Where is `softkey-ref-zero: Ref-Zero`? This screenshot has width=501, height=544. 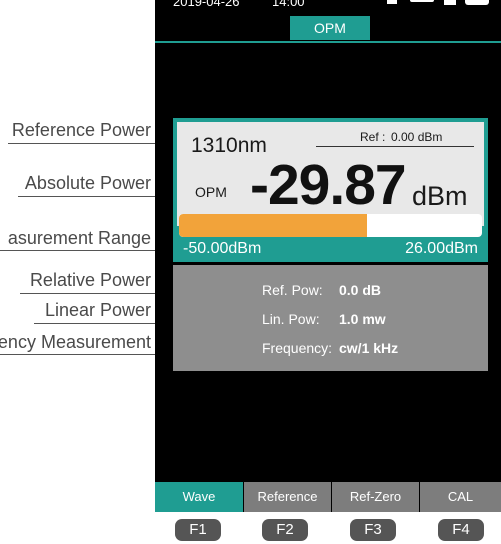 softkey-ref-zero: Ref-Zero is located at coordinates (375, 497).